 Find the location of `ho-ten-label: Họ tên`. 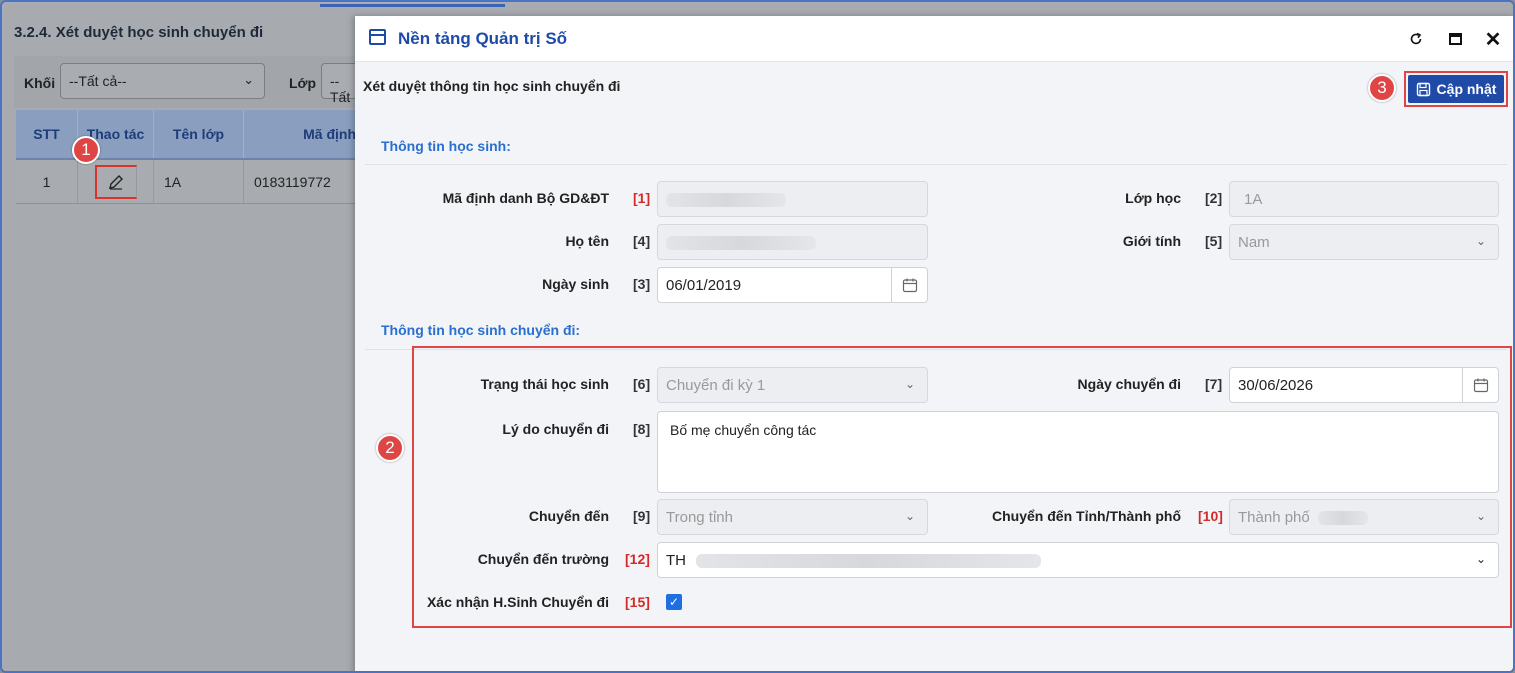

ho-ten-label: Họ tên is located at coordinates (587, 241).